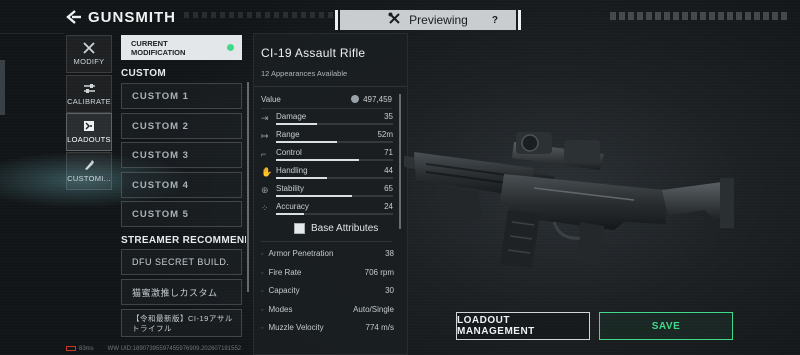 The width and height of the screenshot is (800, 355). What do you see at coordinates (288, 134) in the screenshot?
I see `stat-name: Range` at bounding box center [288, 134].